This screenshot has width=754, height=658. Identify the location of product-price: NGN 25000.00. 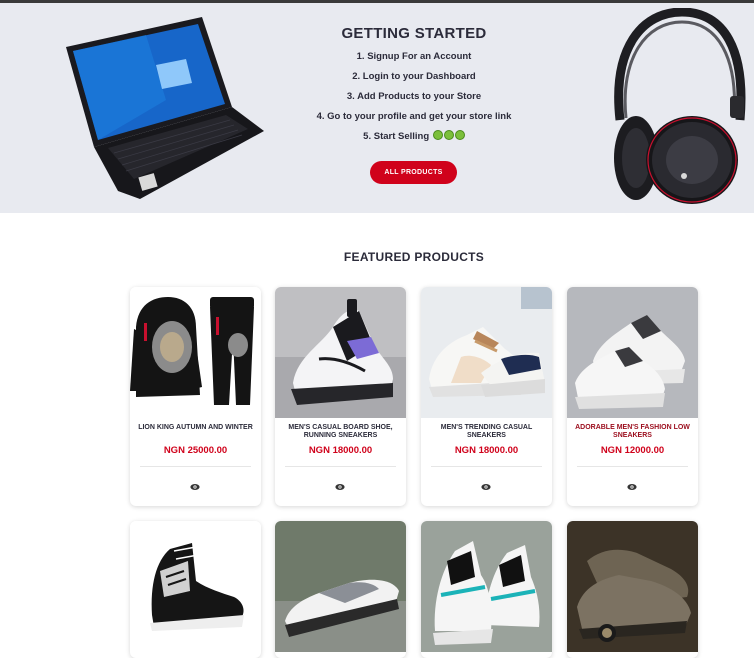
(195, 450).